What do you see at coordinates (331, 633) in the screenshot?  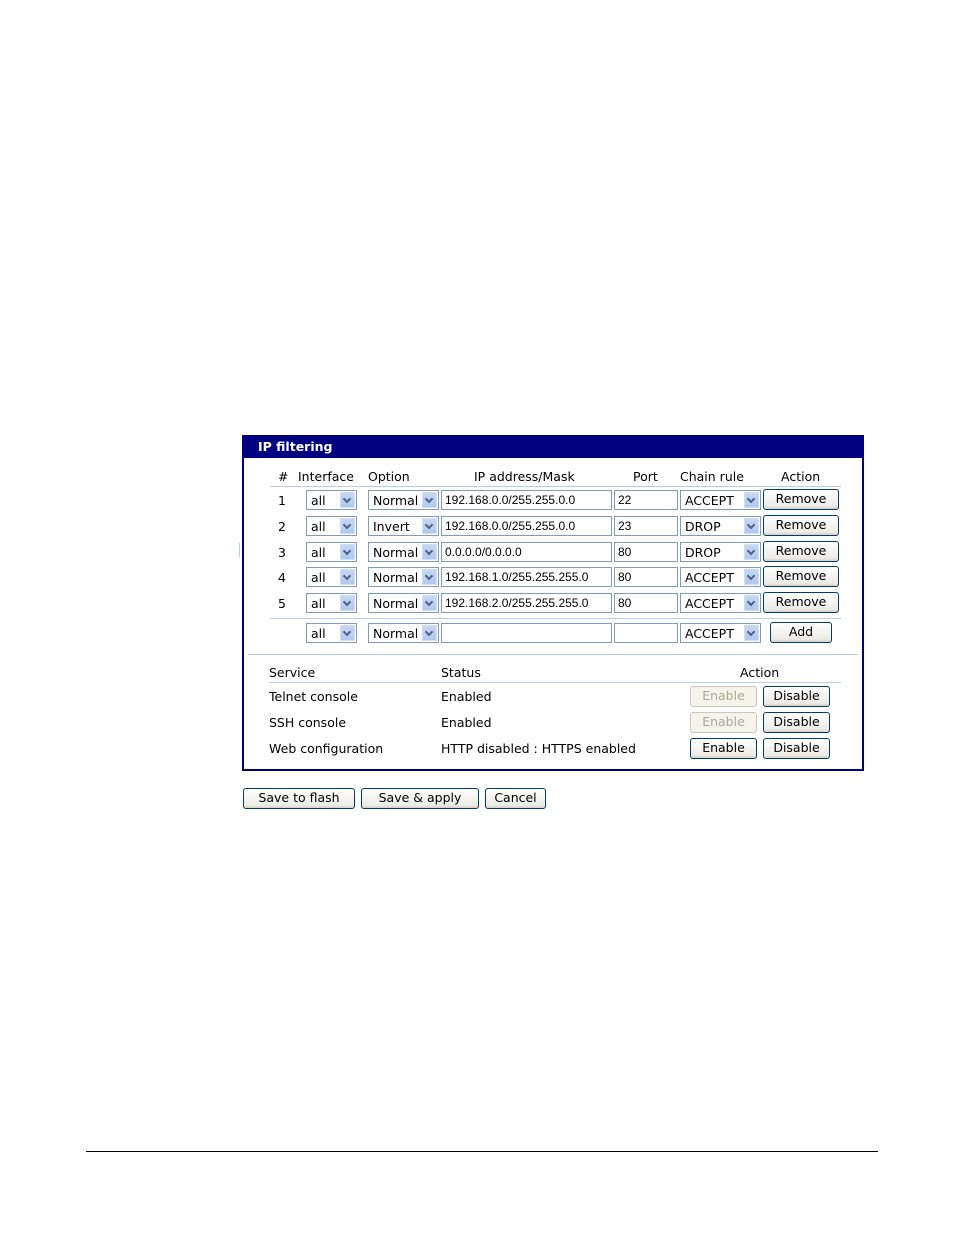 I see `new-interface-select: all` at bounding box center [331, 633].